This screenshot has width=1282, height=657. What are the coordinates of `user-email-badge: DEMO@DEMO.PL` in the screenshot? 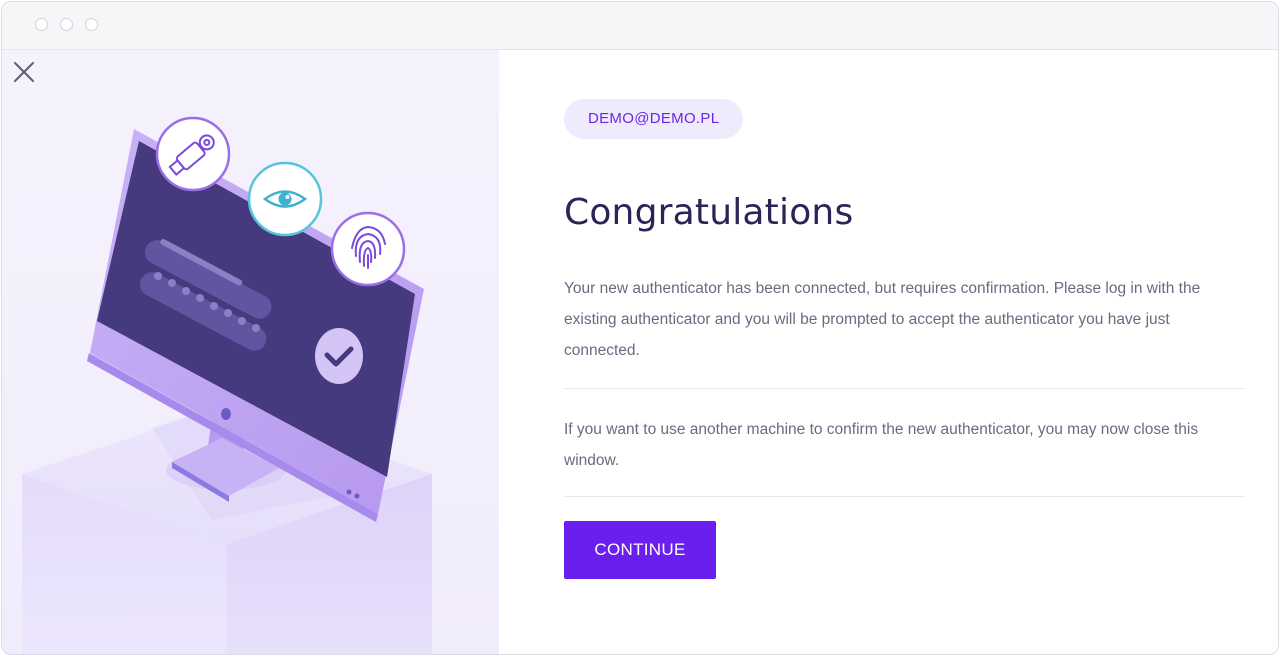 It's located at (654, 119).